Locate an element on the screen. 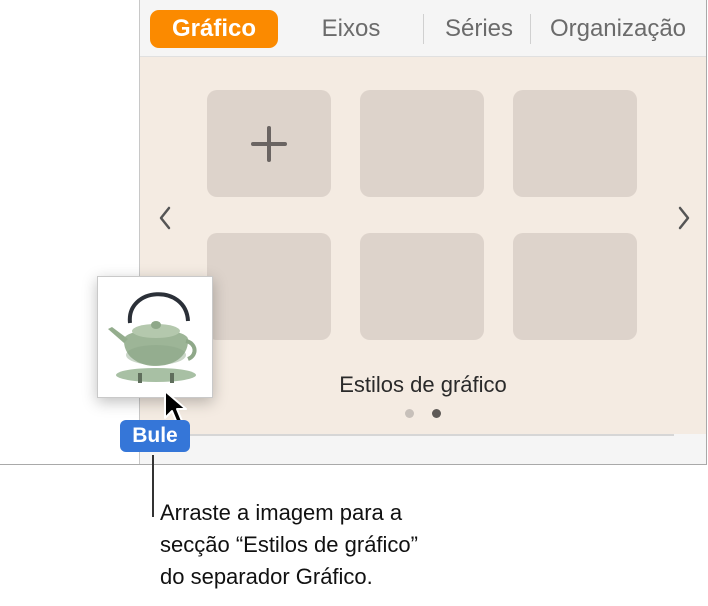  panel-divider is located at coordinates (407, 435).